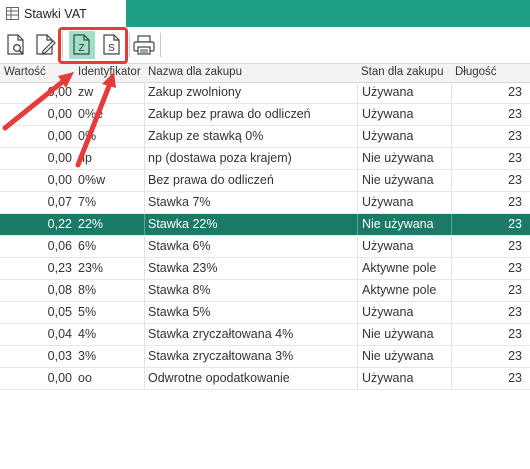  I want to click on cell-nazwa: Stawka 6%, so click(179, 246).